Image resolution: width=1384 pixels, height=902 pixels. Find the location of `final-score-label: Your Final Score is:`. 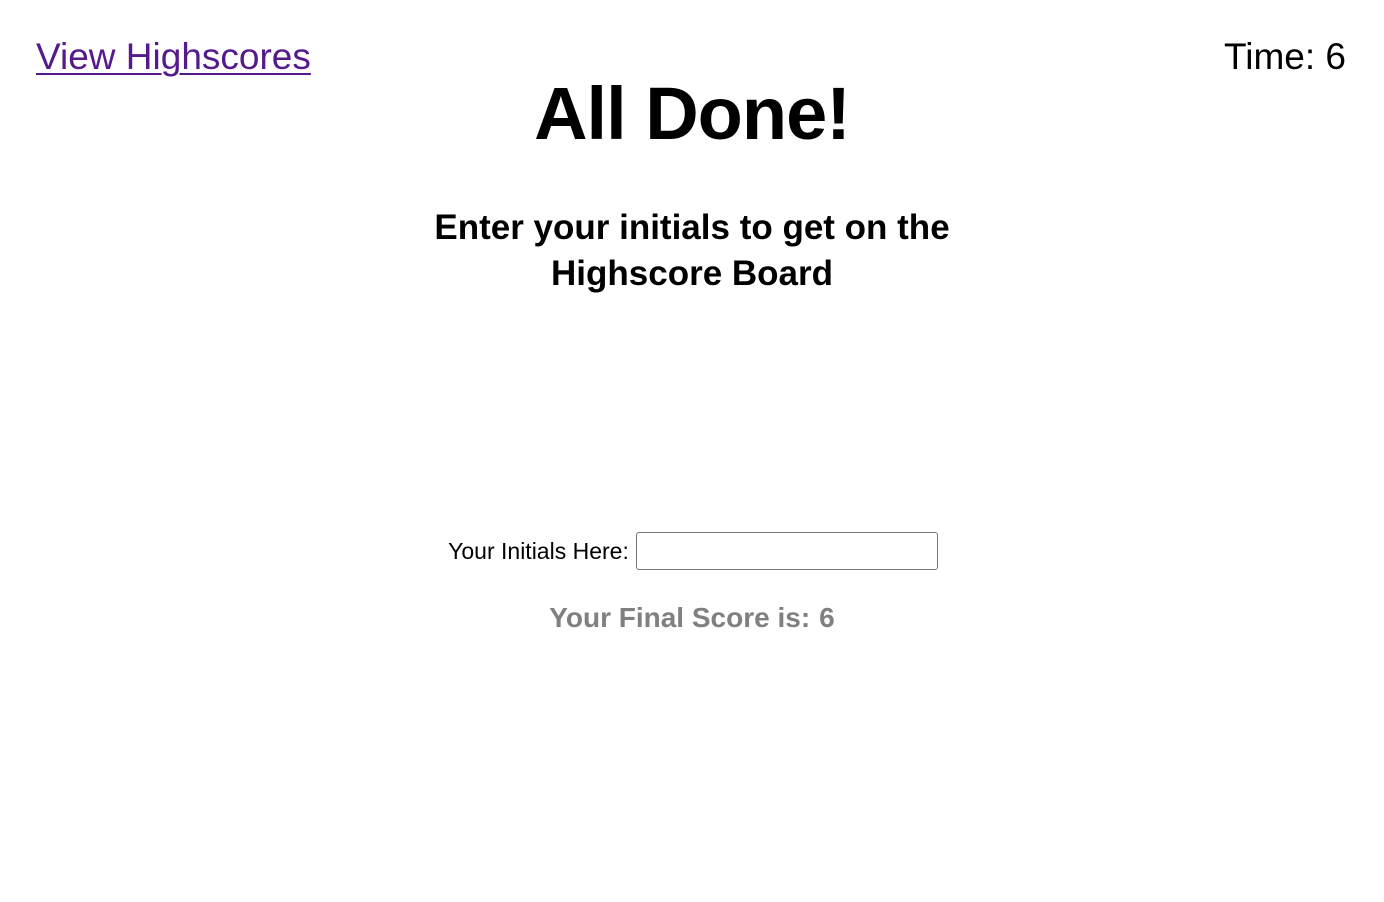

final-score-label: Your Final Score is: is located at coordinates (680, 617).